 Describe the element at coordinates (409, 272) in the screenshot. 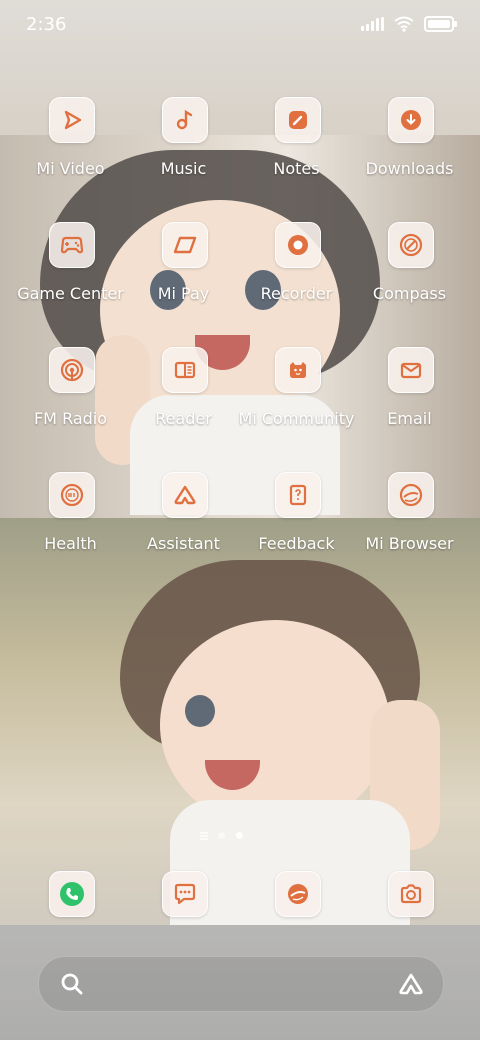

I see `app-compass: Compass` at that location.